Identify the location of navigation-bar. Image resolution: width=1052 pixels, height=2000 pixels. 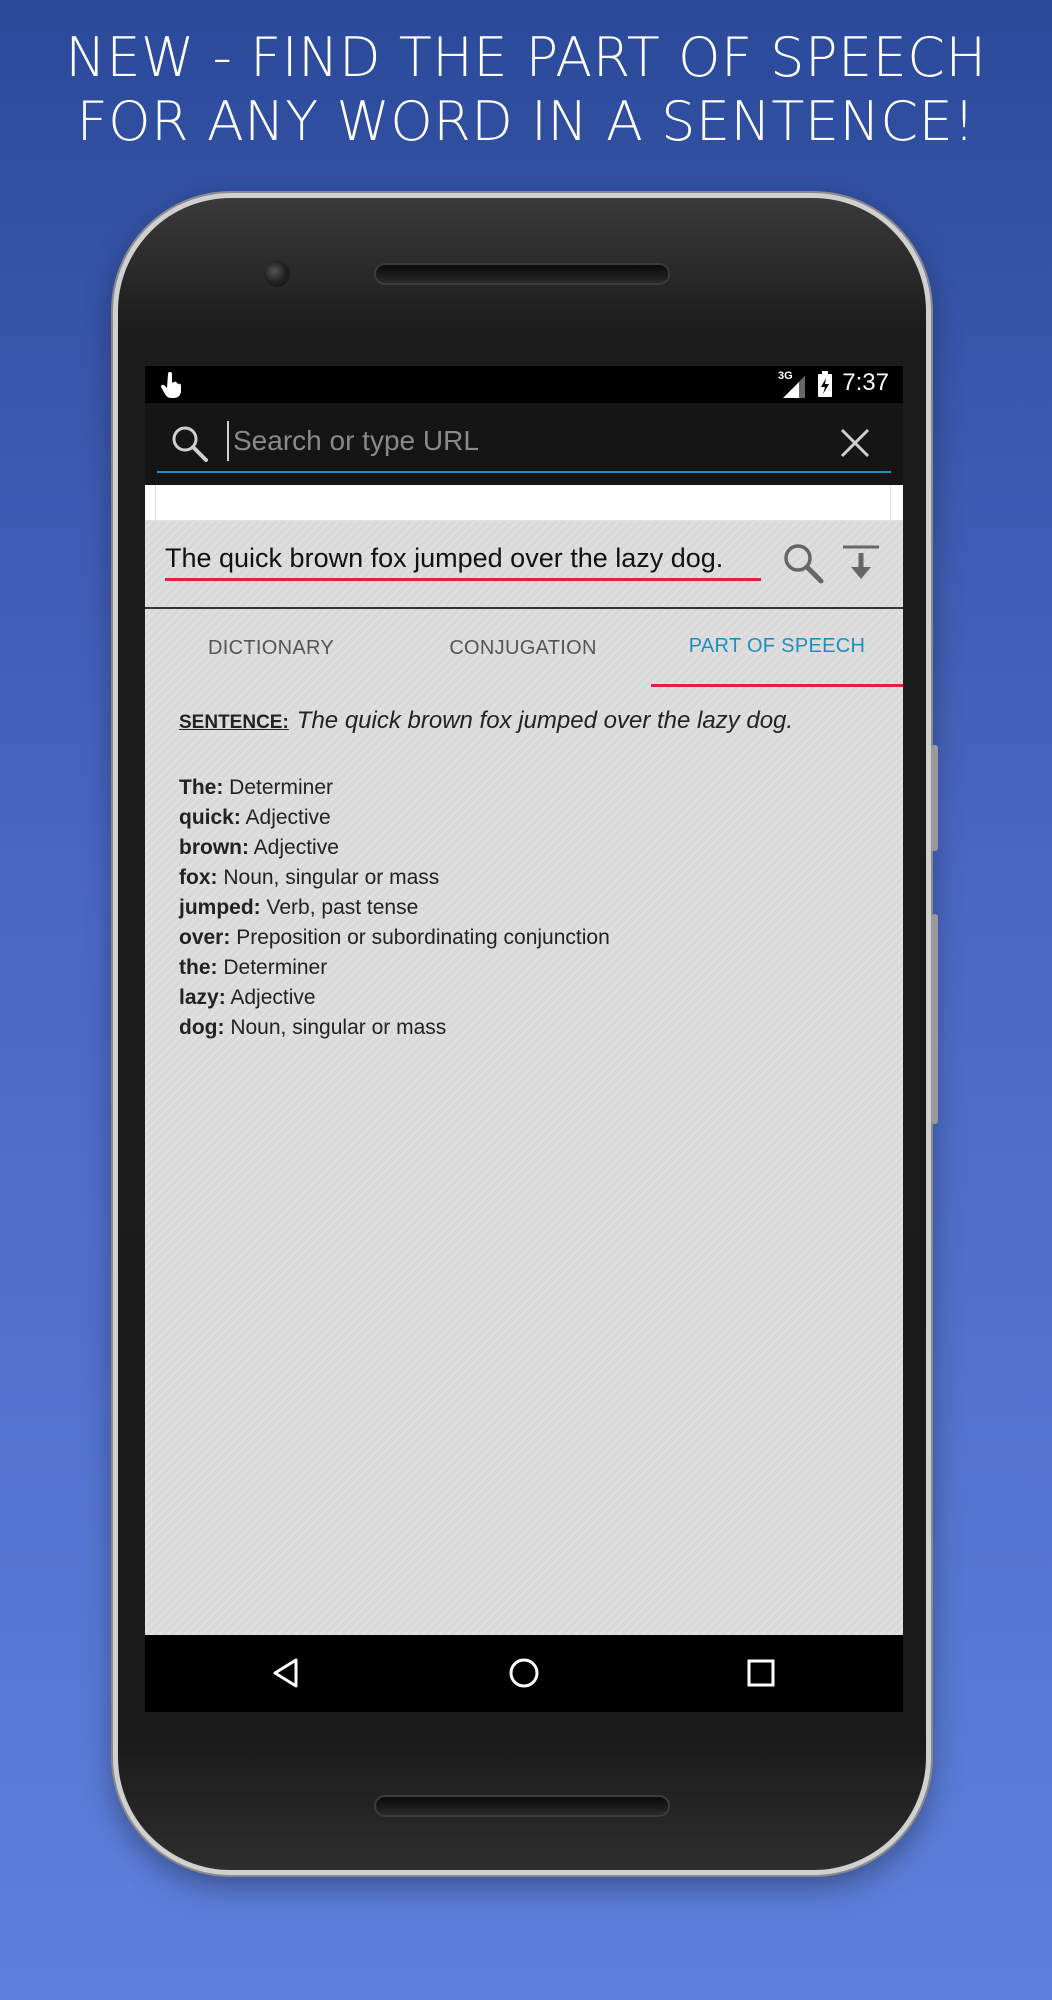
(524, 1673).